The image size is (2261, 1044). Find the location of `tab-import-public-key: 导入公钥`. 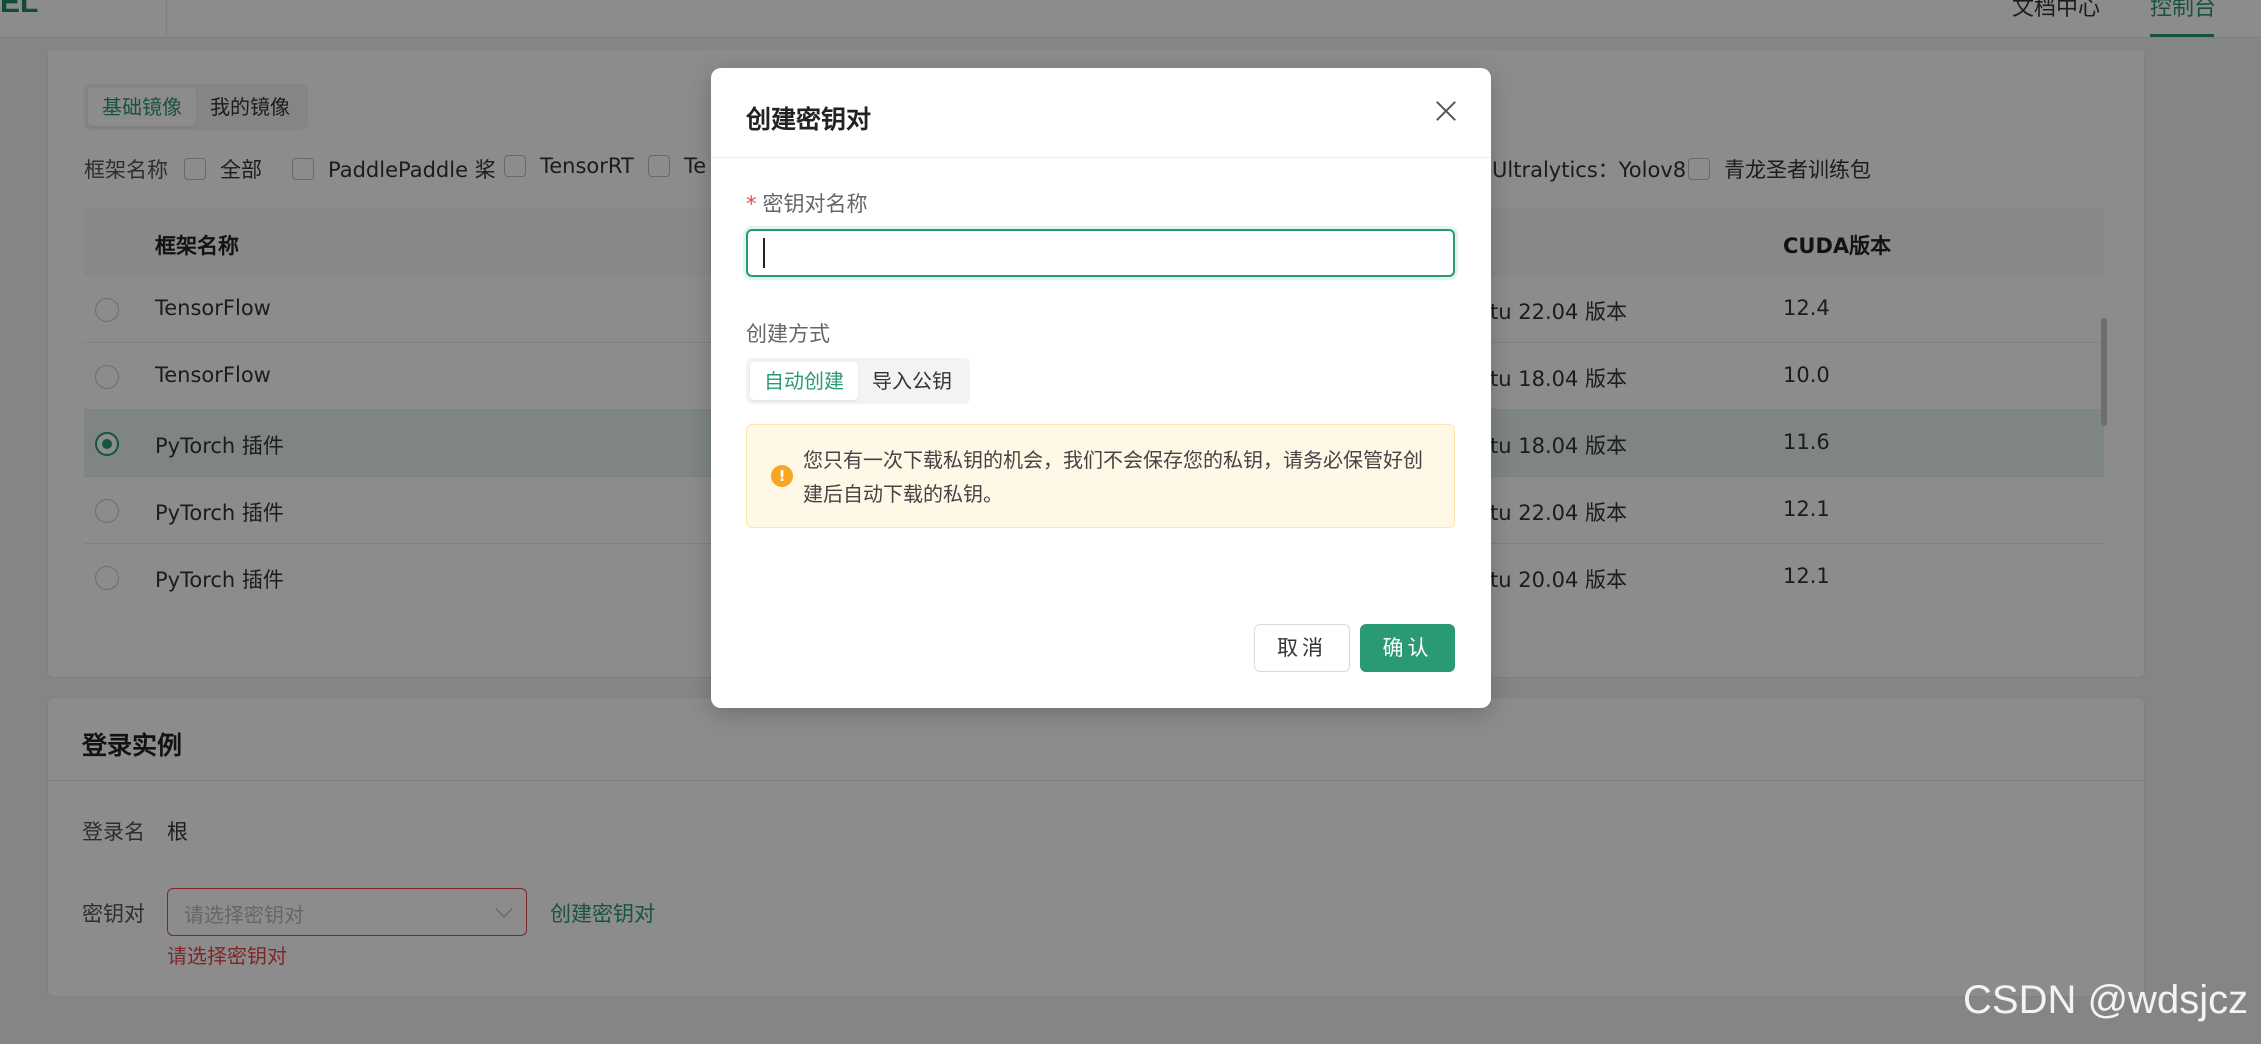

tab-import-public-key: 导入公钥 is located at coordinates (912, 381).